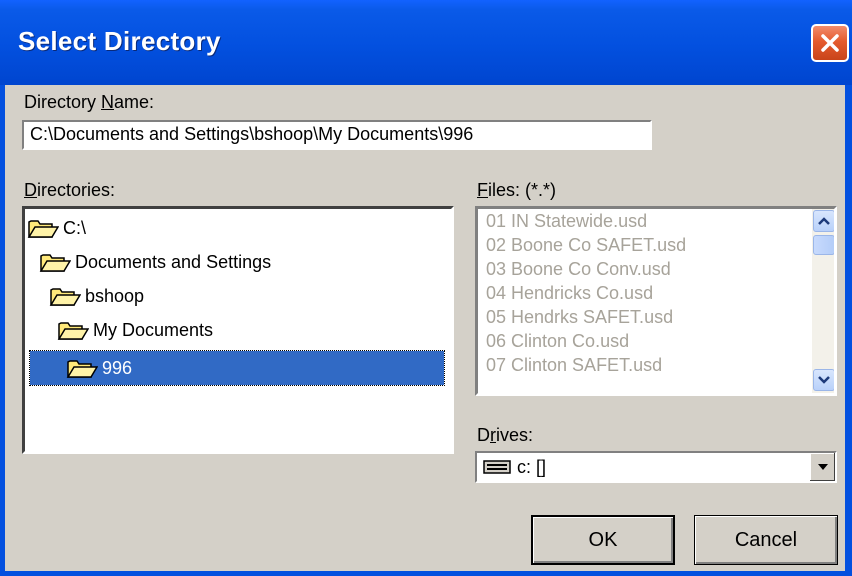 This screenshot has width=852, height=576. I want to click on drives-dropdown-button, so click(822, 467).